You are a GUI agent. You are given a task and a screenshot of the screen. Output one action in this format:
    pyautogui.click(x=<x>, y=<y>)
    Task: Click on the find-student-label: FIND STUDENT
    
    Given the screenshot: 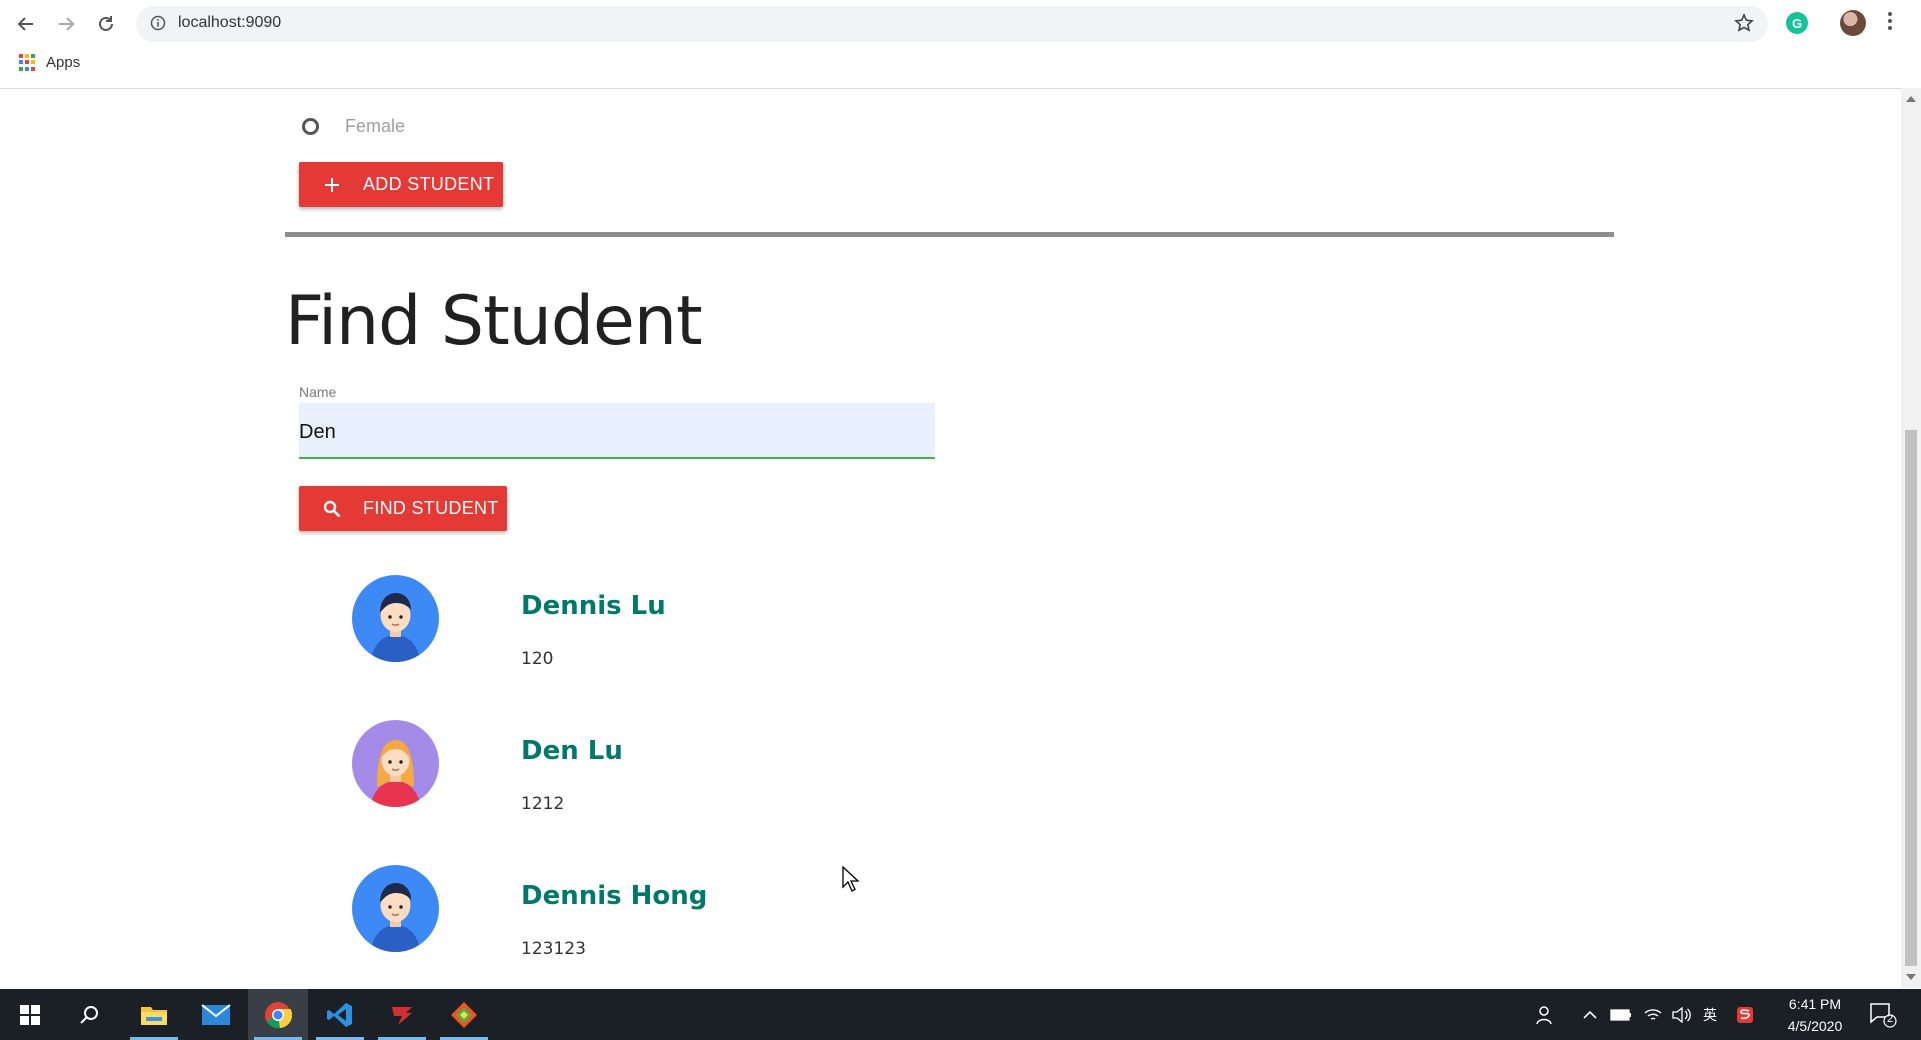 What is the action you would take?
    pyautogui.click(x=431, y=508)
    